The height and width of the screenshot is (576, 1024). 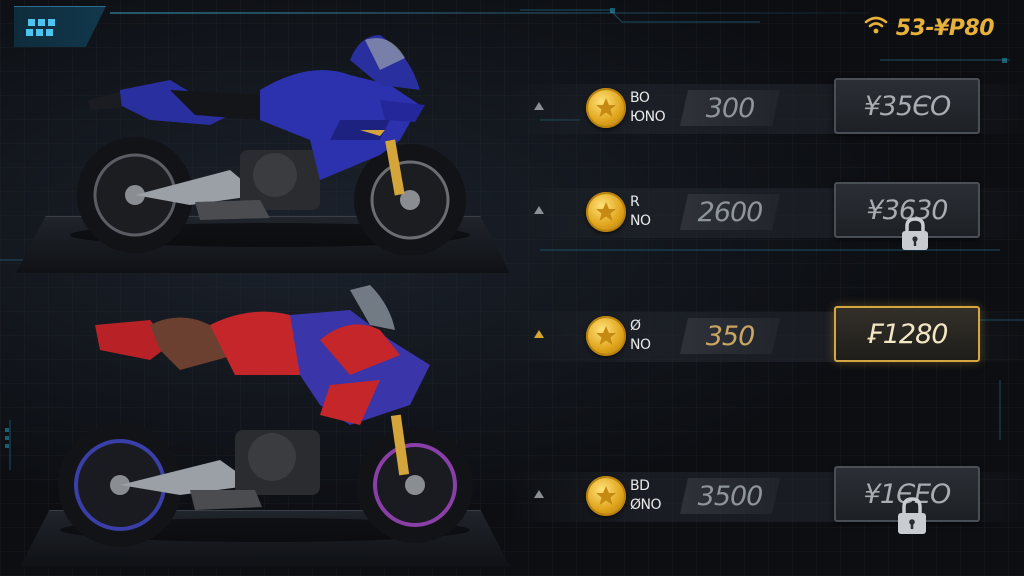 What do you see at coordinates (646, 495) in the screenshot?
I see `upgrade-mini-label: BD ØNO` at bounding box center [646, 495].